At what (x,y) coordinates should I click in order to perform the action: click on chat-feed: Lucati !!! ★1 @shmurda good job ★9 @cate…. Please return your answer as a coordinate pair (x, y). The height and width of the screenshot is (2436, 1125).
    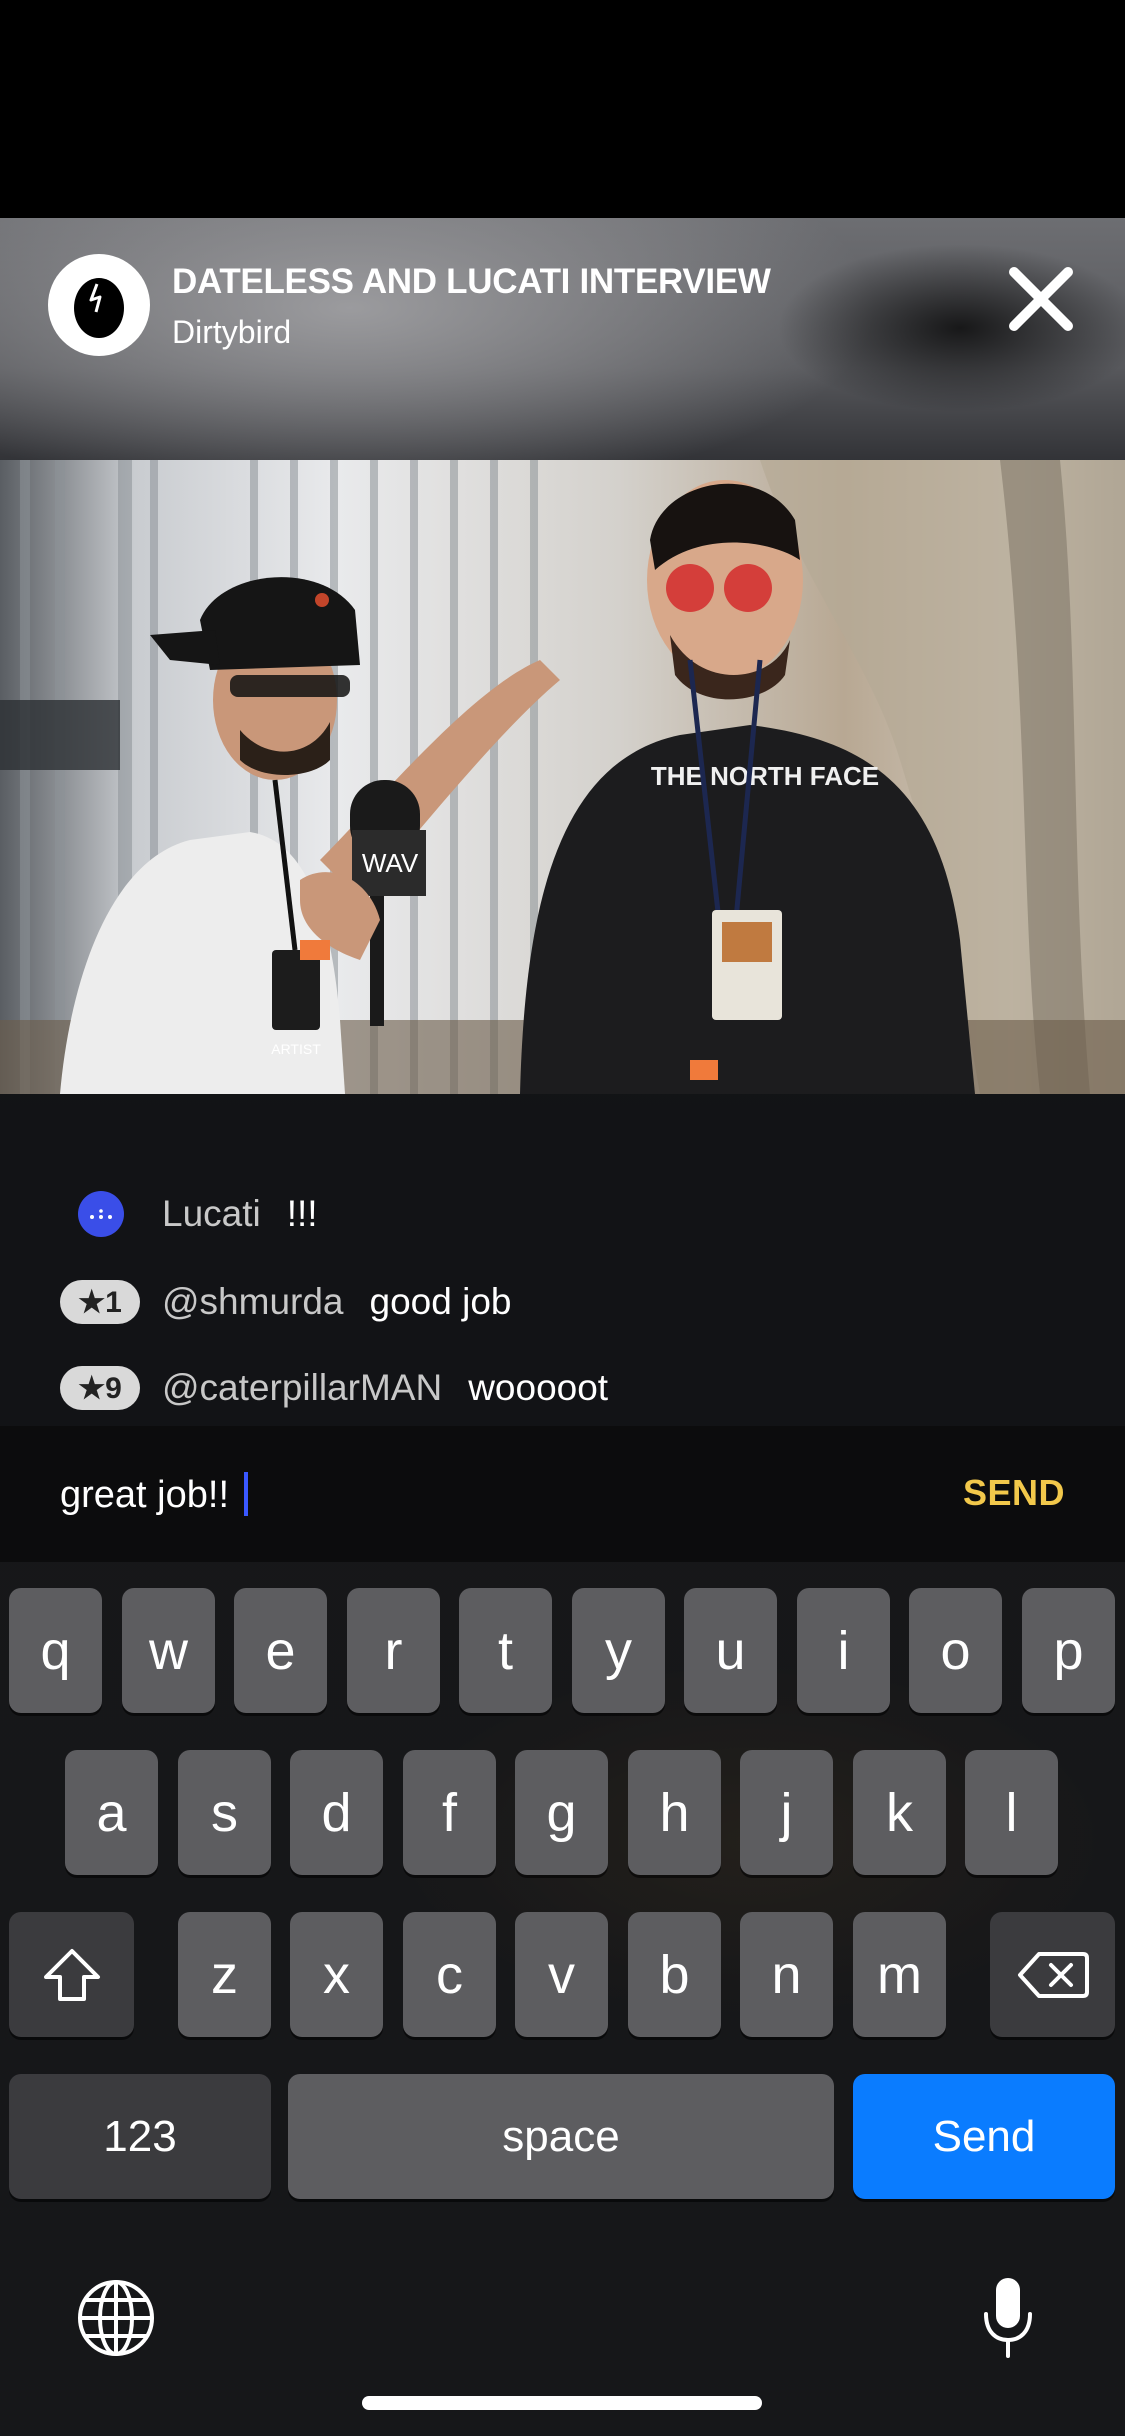
    Looking at the image, I should click on (562, 1260).